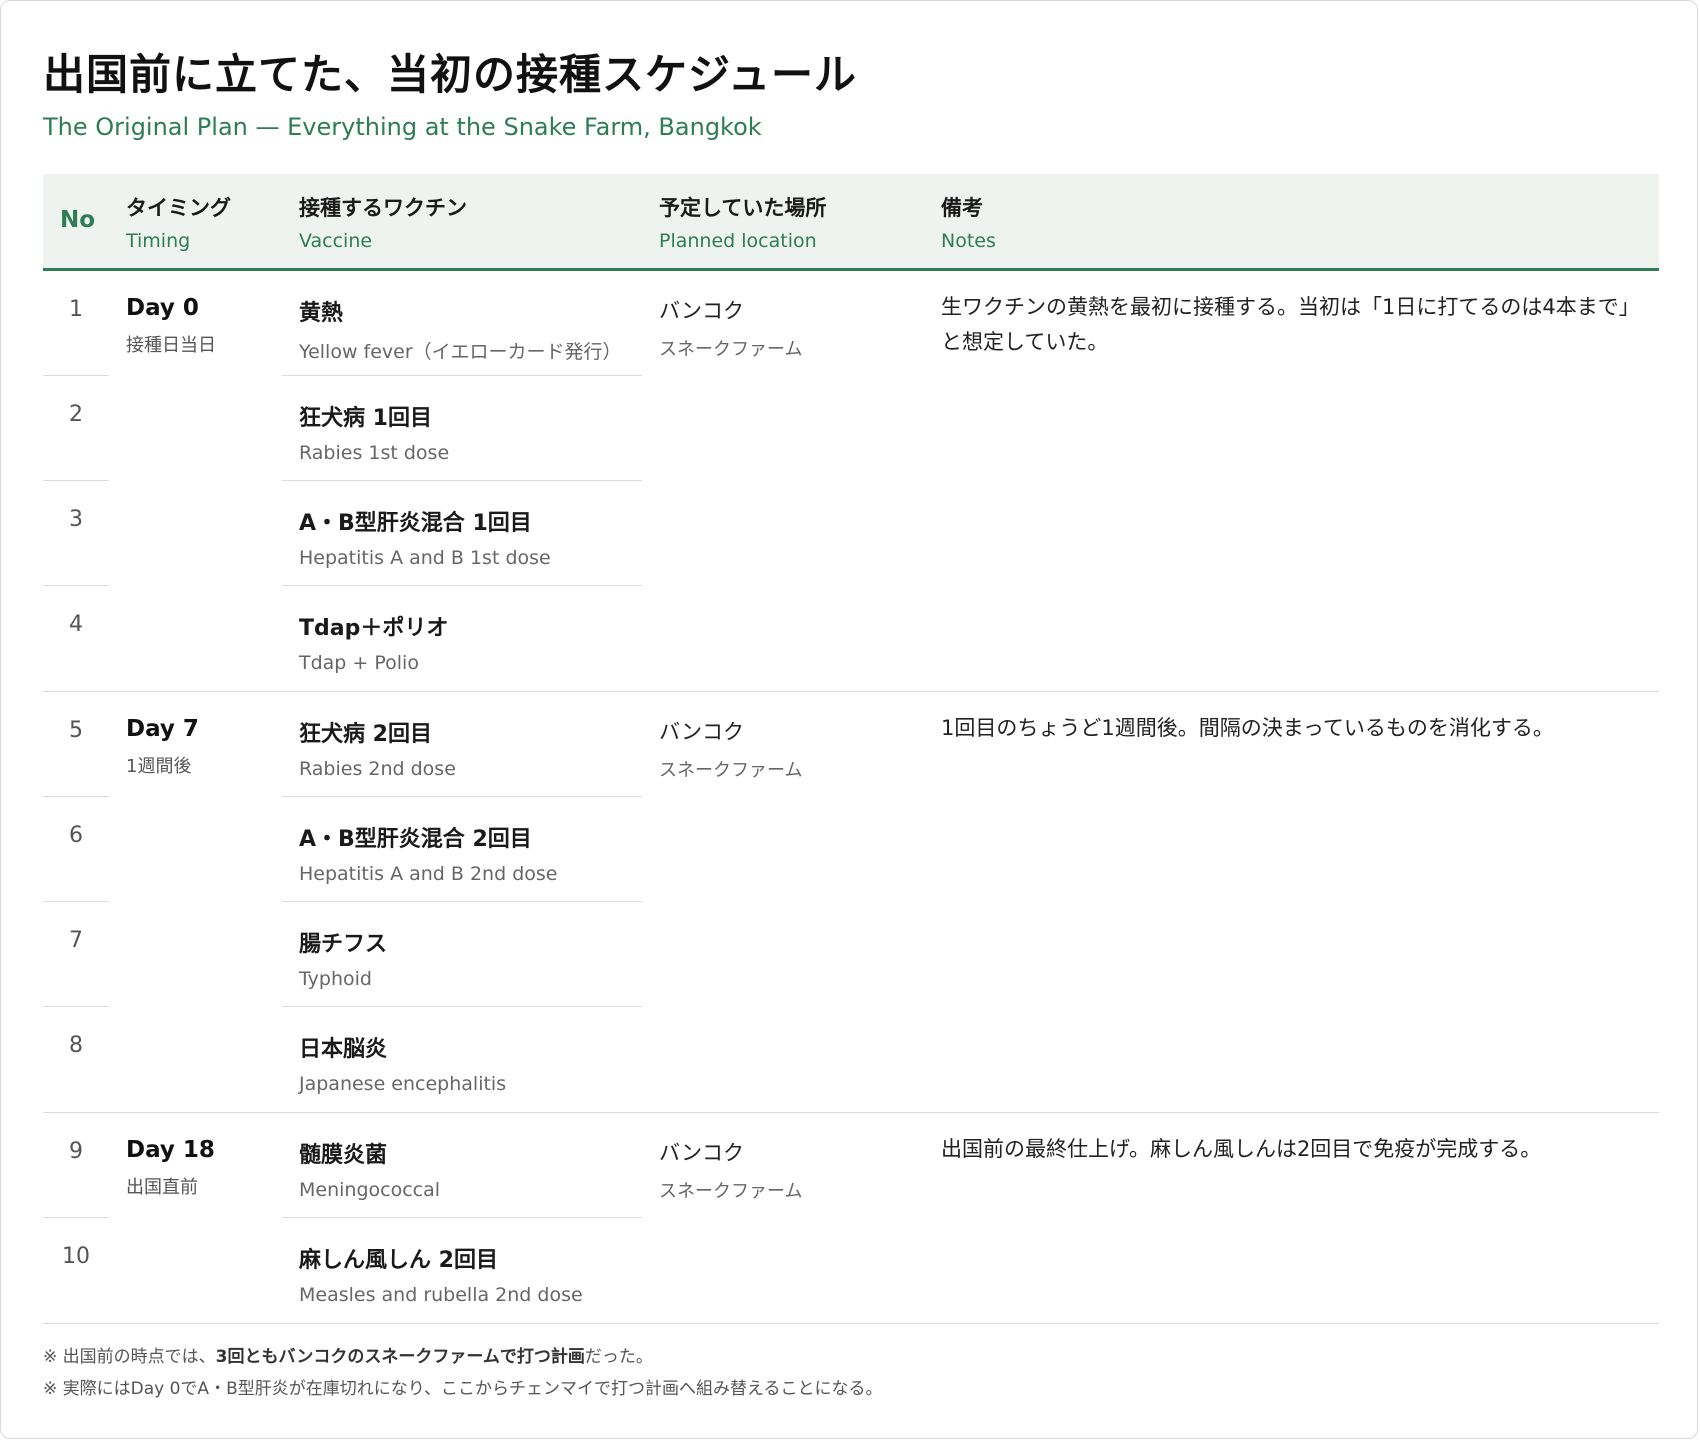 Image resolution: width=1700 pixels, height=1441 pixels. Describe the element at coordinates (335, 979) in the screenshot. I see `vaccine-name-en: Typhoid` at that location.